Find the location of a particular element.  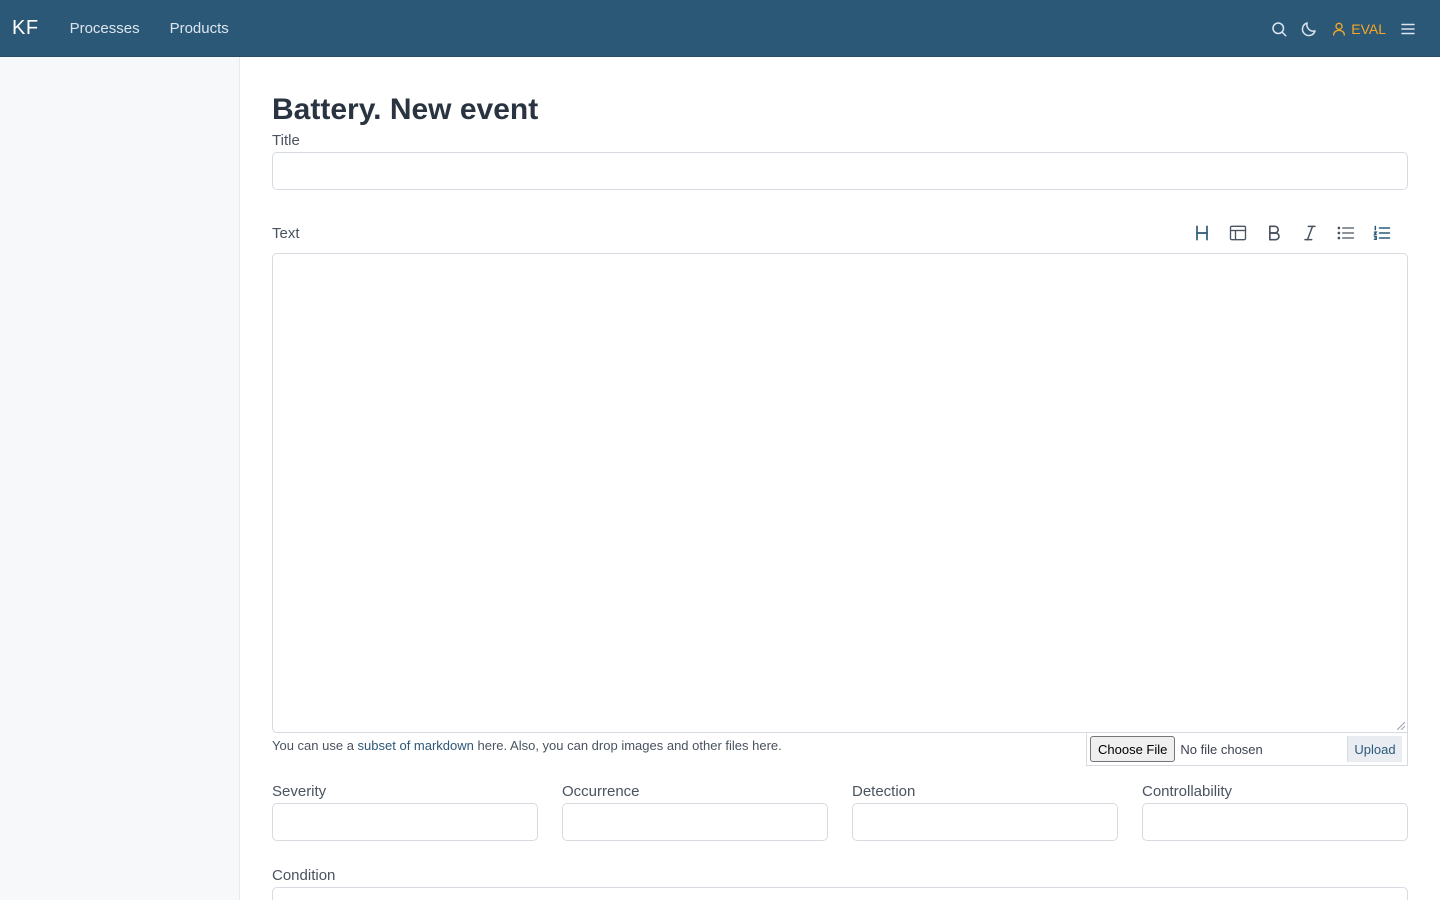

user-menu: EVAL is located at coordinates (1358, 29).